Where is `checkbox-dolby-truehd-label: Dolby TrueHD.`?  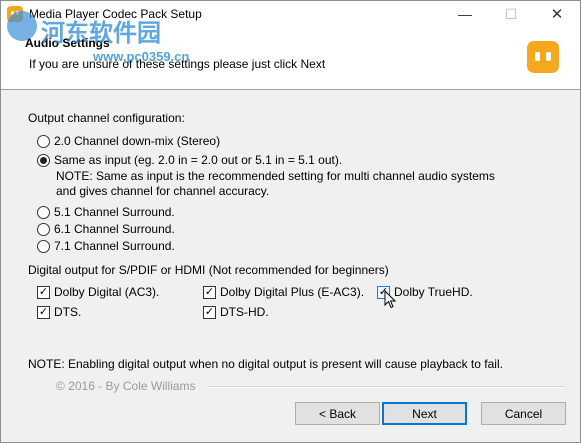 checkbox-dolby-truehd-label: Dolby TrueHD. is located at coordinates (433, 292).